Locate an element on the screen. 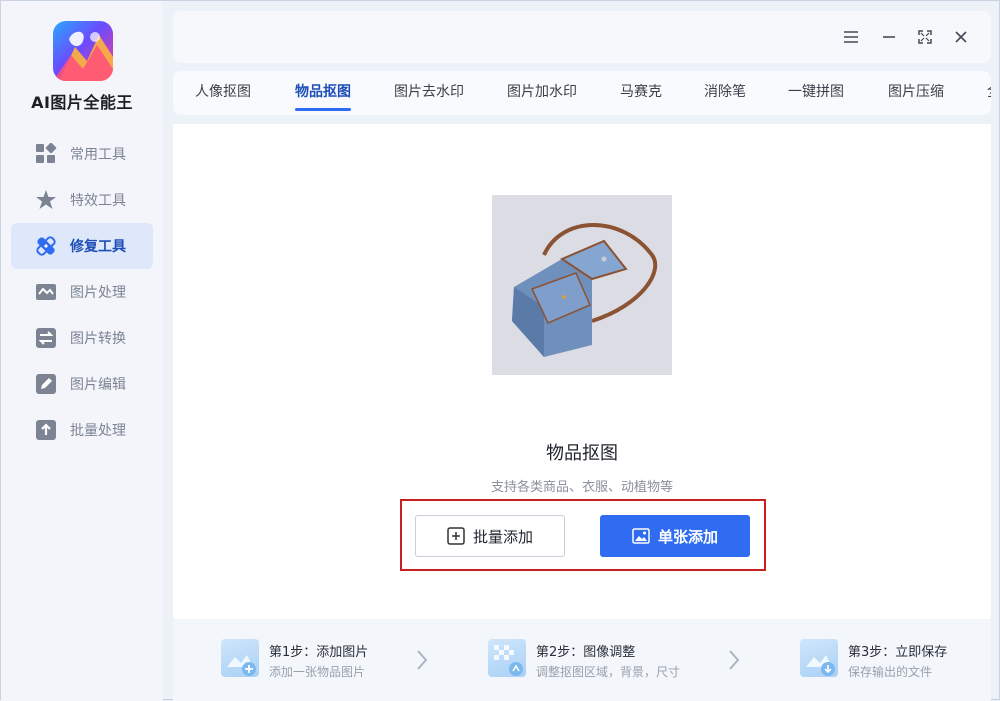 The height and width of the screenshot is (701, 1000). menu-icon is located at coordinates (851, 37).